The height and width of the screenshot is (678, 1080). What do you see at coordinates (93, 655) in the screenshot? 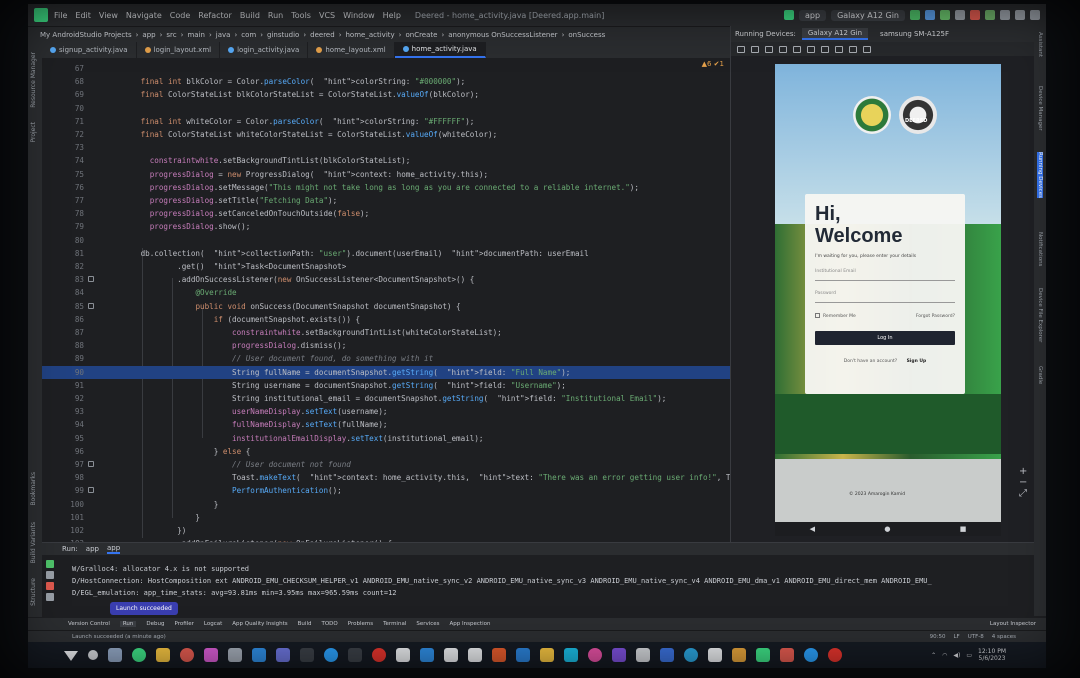
I see `search-taskbar-icon` at bounding box center [93, 655].